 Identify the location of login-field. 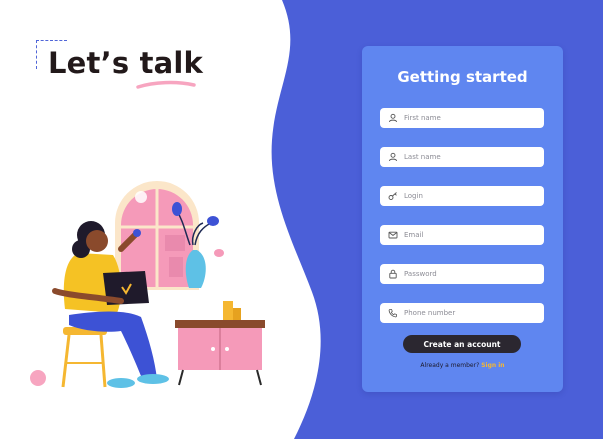
(462, 196).